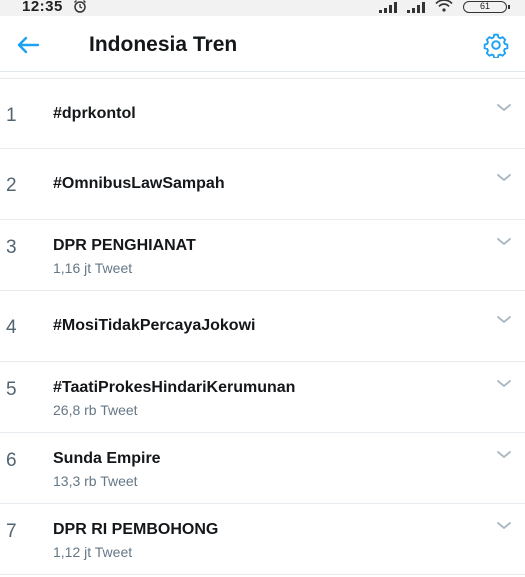 The height and width of the screenshot is (577, 525). What do you see at coordinates (94, 113) in the screenshot?
I see `trend-name: #dprkontol` at bounding box center [94, 113].